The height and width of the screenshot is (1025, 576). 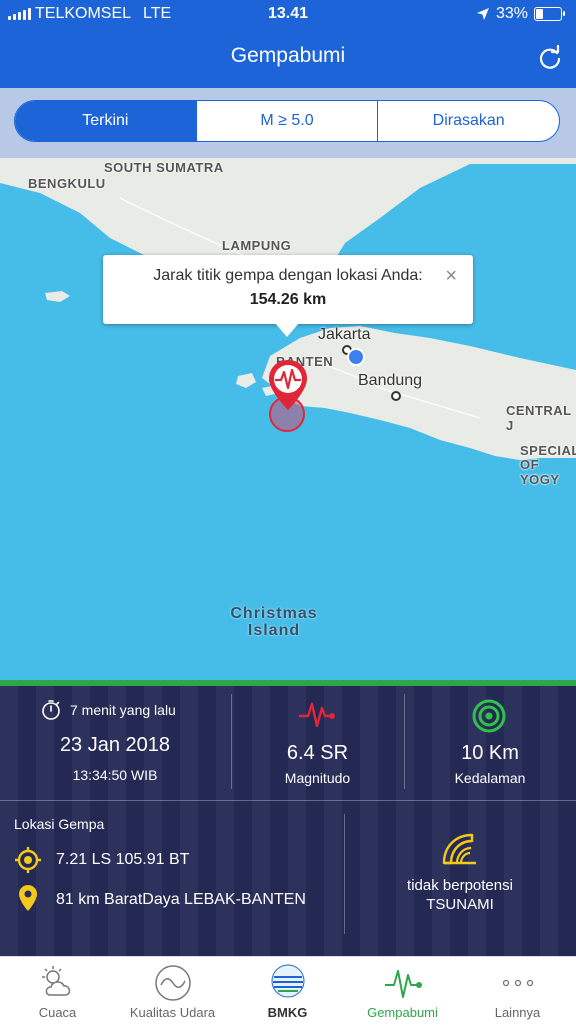 I want to click on tabbar-item-cuaca: Cuaca, so click(x=57, y=991).